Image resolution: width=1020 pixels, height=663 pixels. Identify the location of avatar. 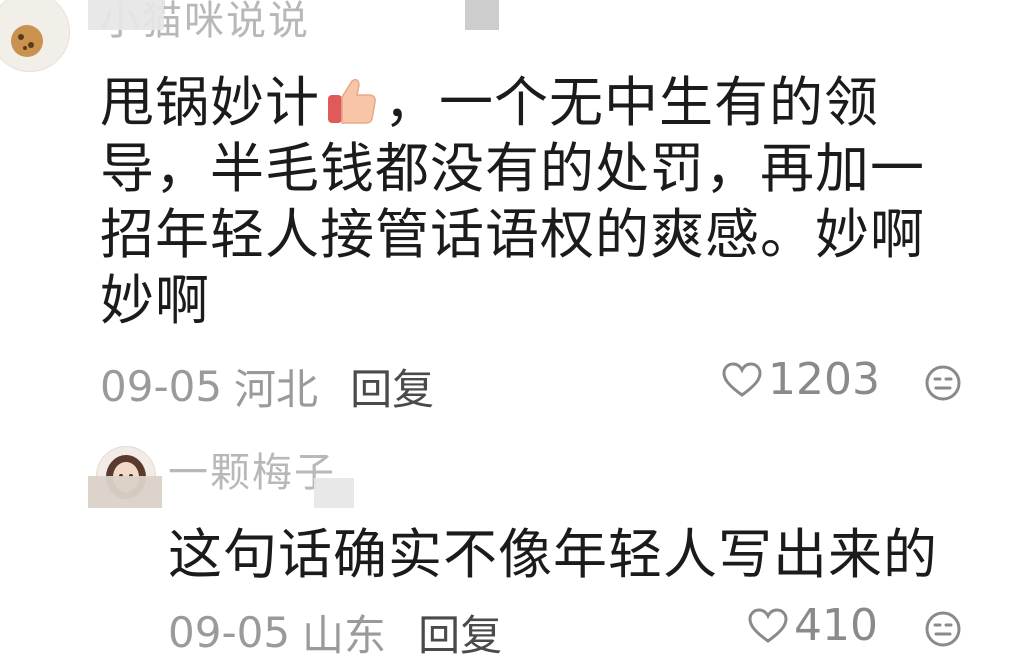
(35, 36).